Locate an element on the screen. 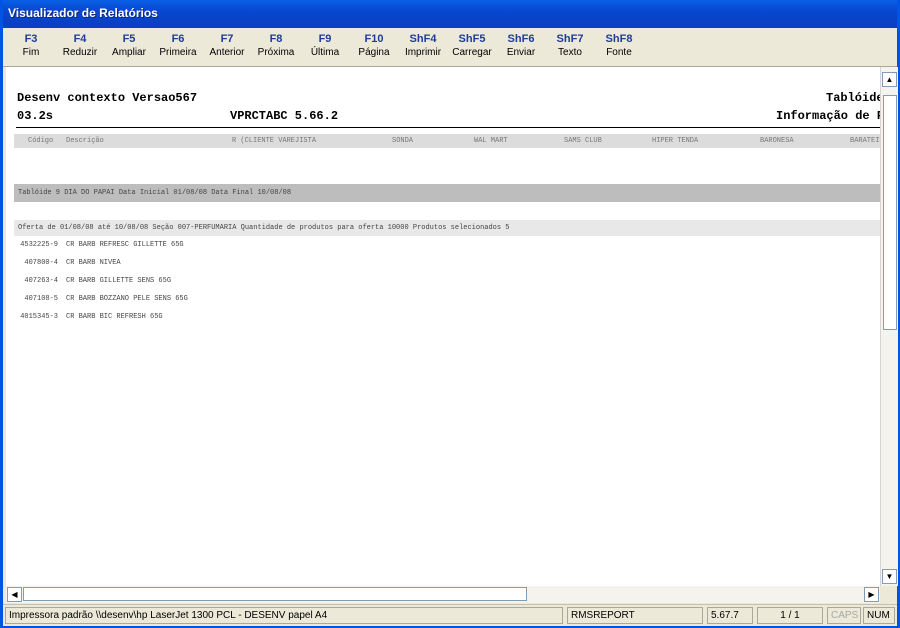 The width and height of the screenshot is (900, 628). shf8-font-button: ShF8 Fonte is located at coordinates (619, 48).